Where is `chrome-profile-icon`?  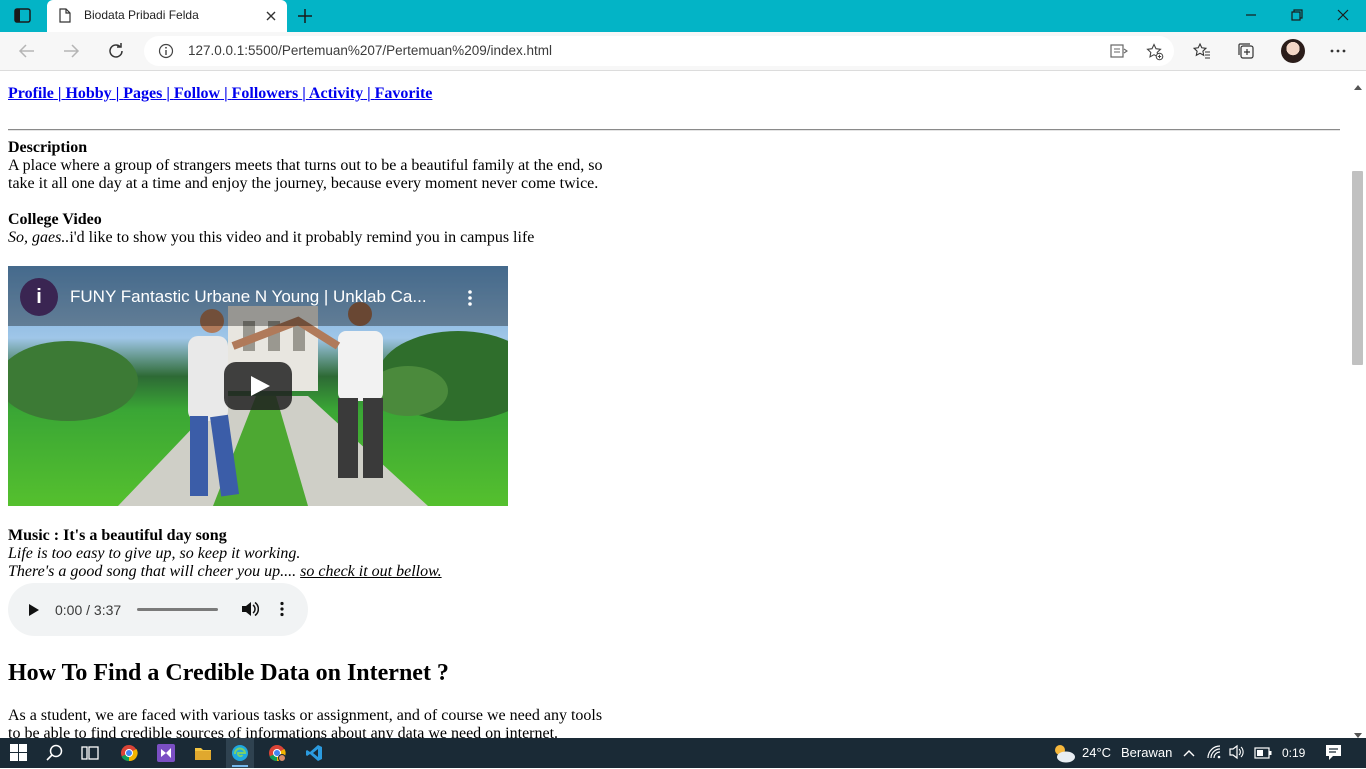 chrome-profile-icon is located at coordinates (277, 755).